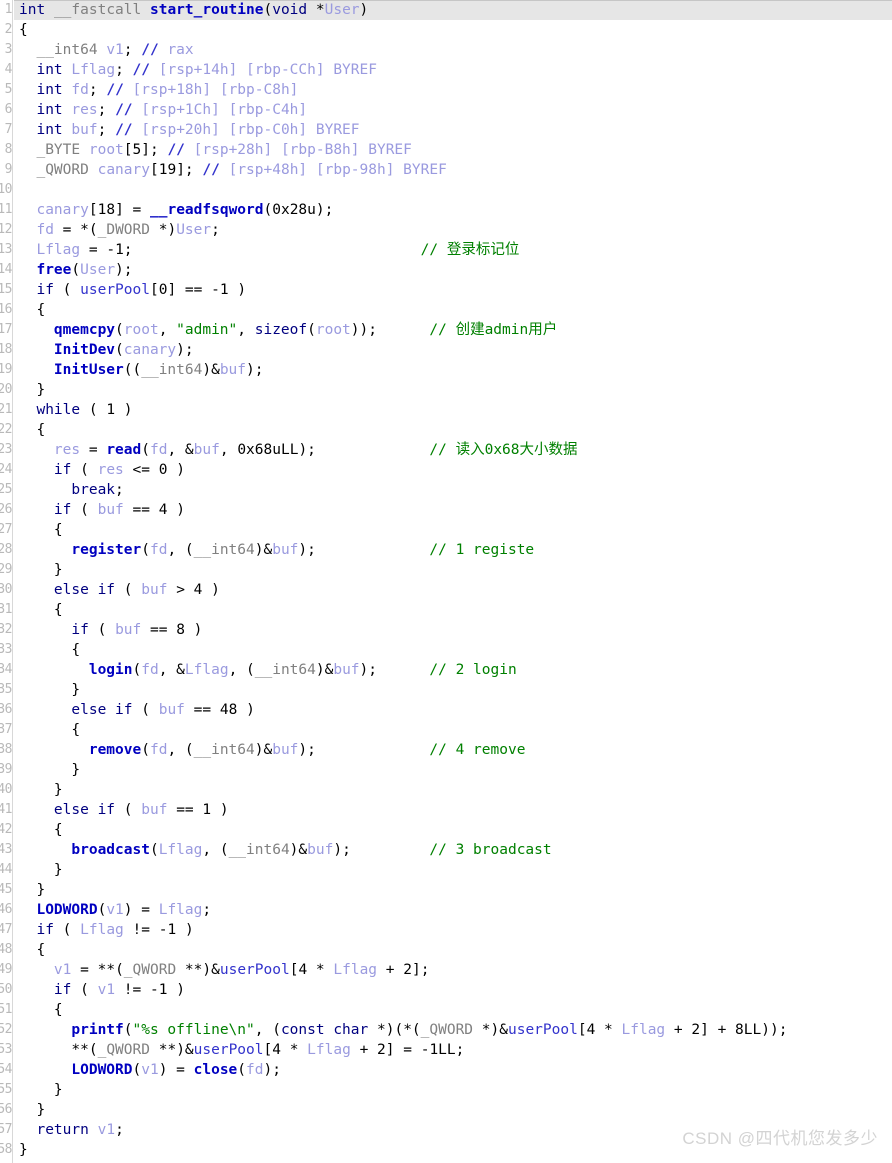  Describe the element at coordinates (453, 710) in the screenshot. I see `code-line: else if ( buf == 48 )` at that location.